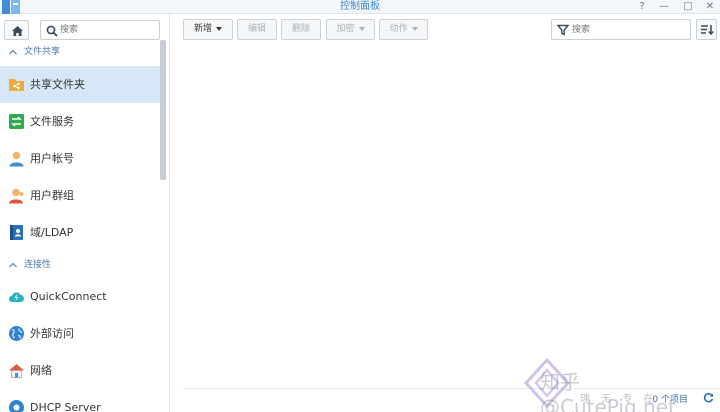 This screenshot has width=720, height=412. I want to click on section-label: 文件共享, so click(42, 52).